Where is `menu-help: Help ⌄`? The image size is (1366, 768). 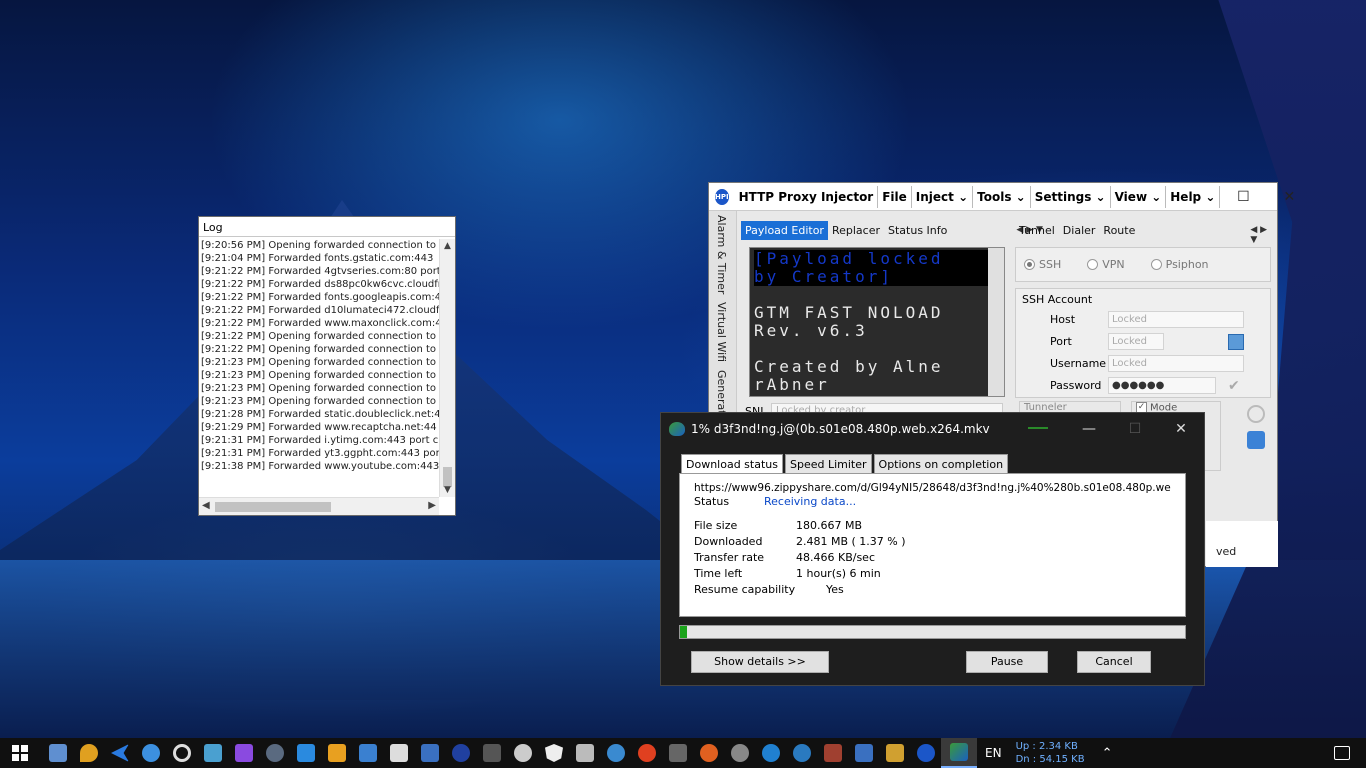
menu-help: Help ⌄ is located at coordinates (1193, 196).